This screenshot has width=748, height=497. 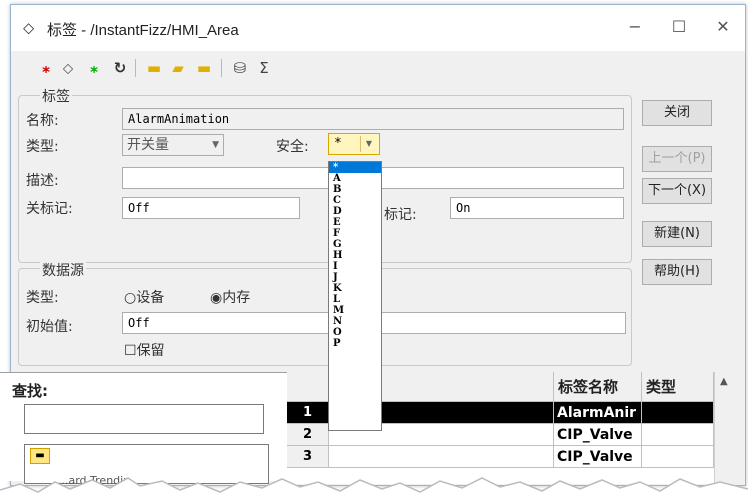 What do you see at coordinates (355, 332) in the screenshot?
I see `security-option: O` at bounding box center [355, 332].